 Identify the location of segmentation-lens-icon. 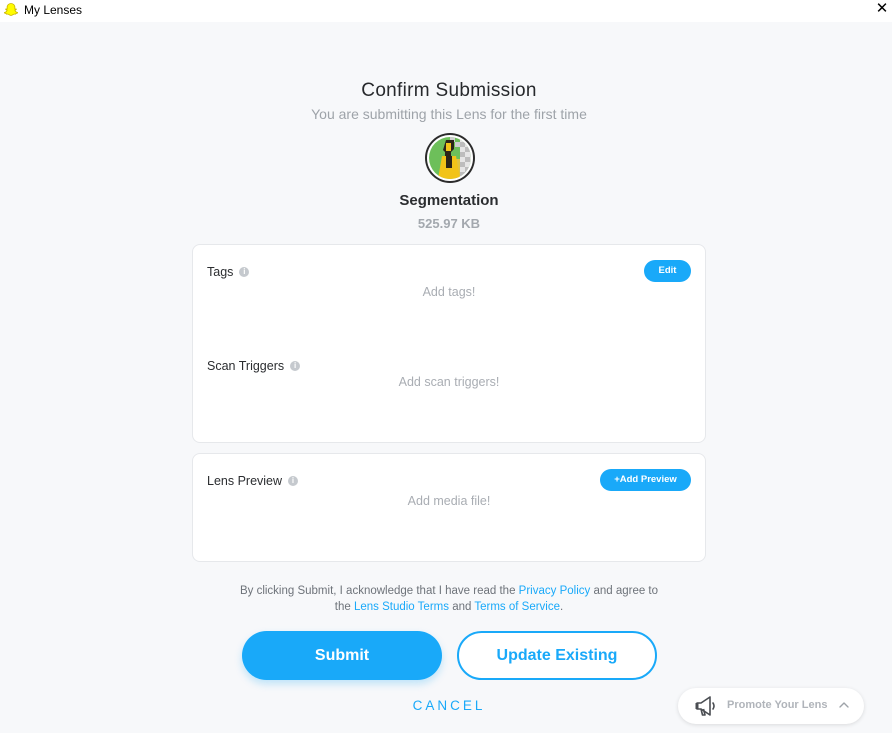
(450, 158).